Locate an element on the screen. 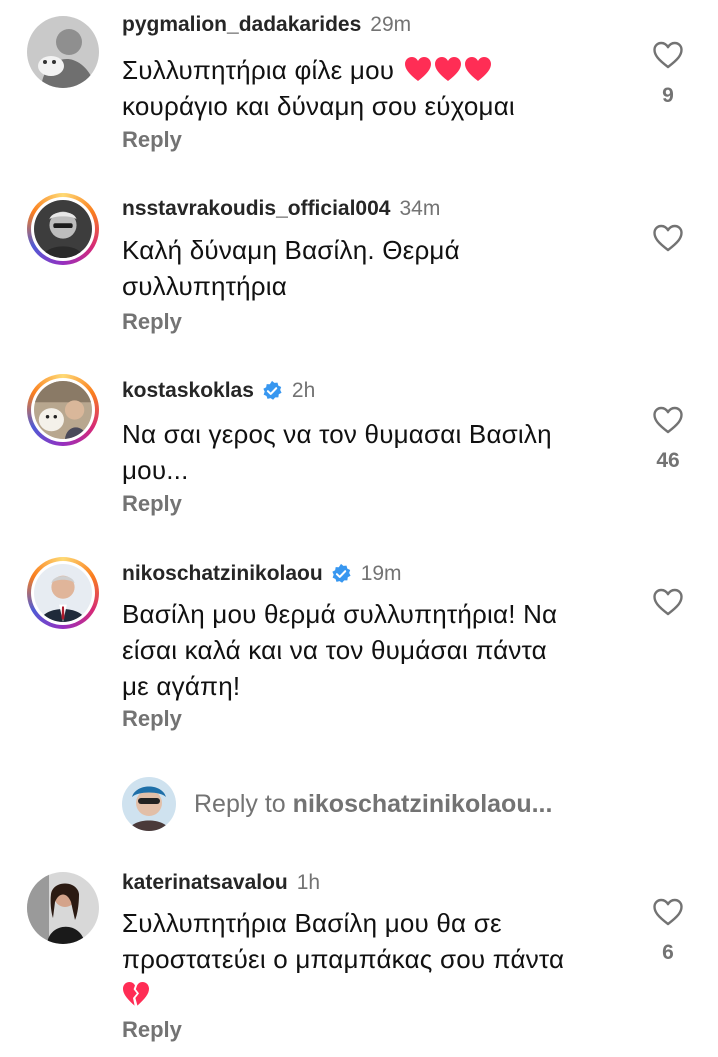  comment-line: κουράγιο και δύναμη σου εύχομαι is located at coordinates (318, 106).